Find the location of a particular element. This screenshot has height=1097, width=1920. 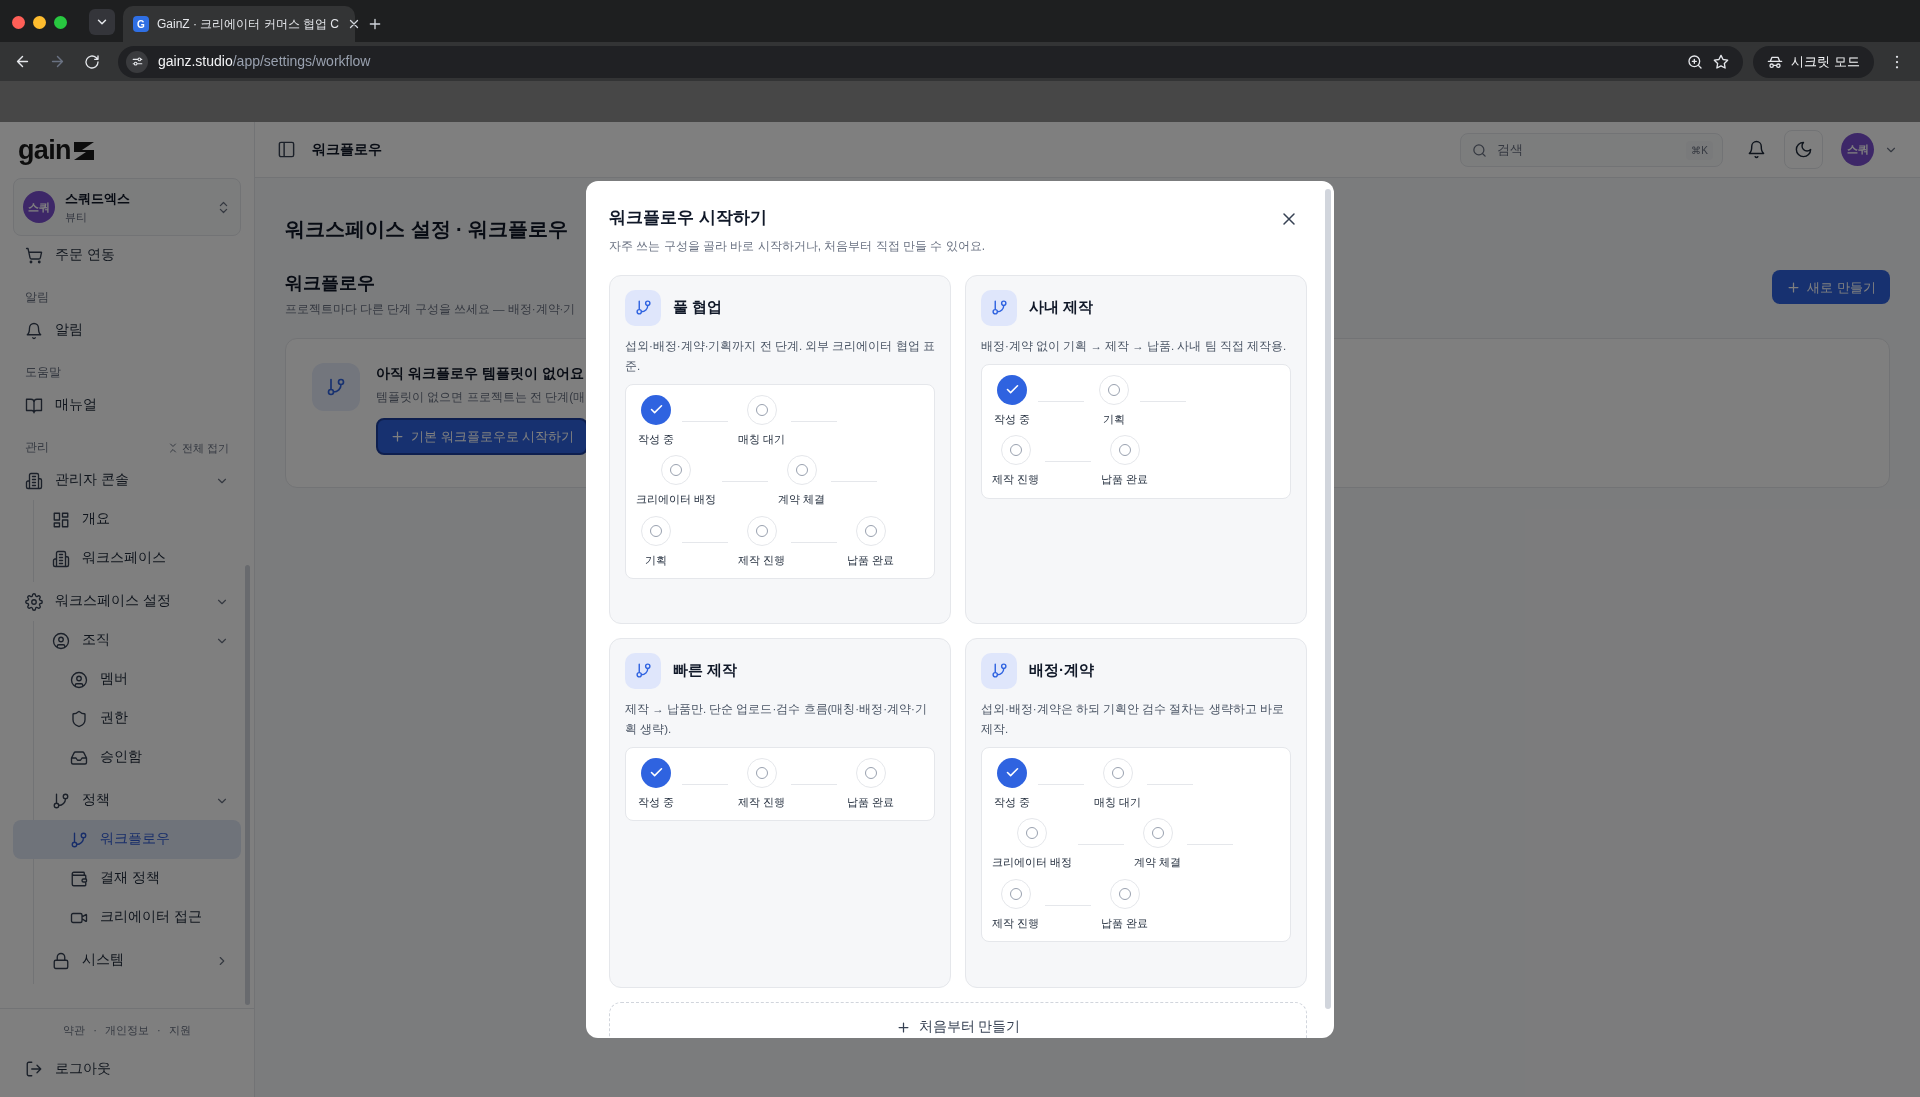

logout-button: 로그아웃 is located at coordinates (127, 1069).